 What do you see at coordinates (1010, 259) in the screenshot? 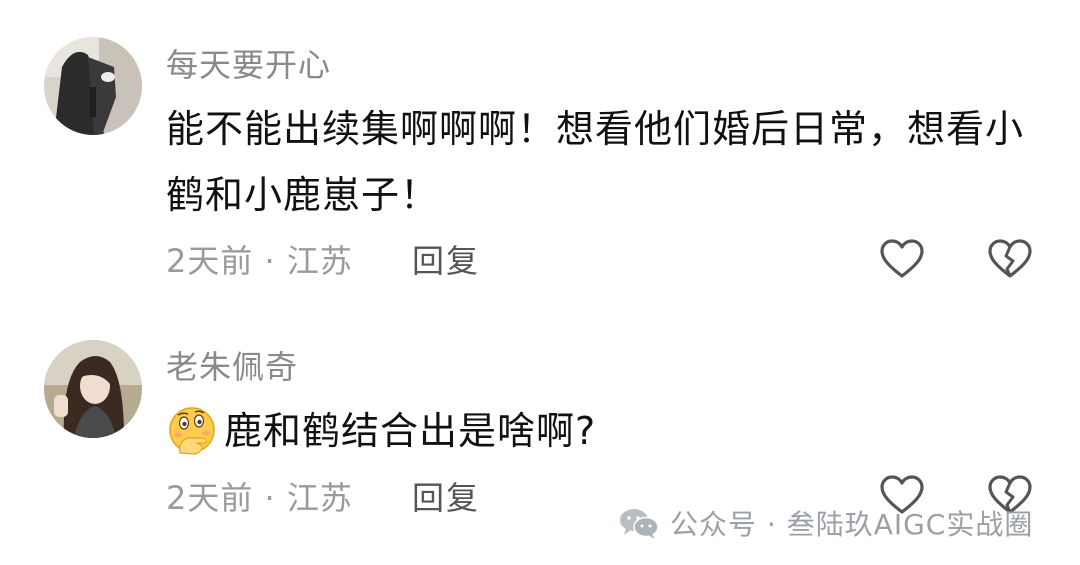
I see `broken-heart-icon` at bounding box center [1010, 259].